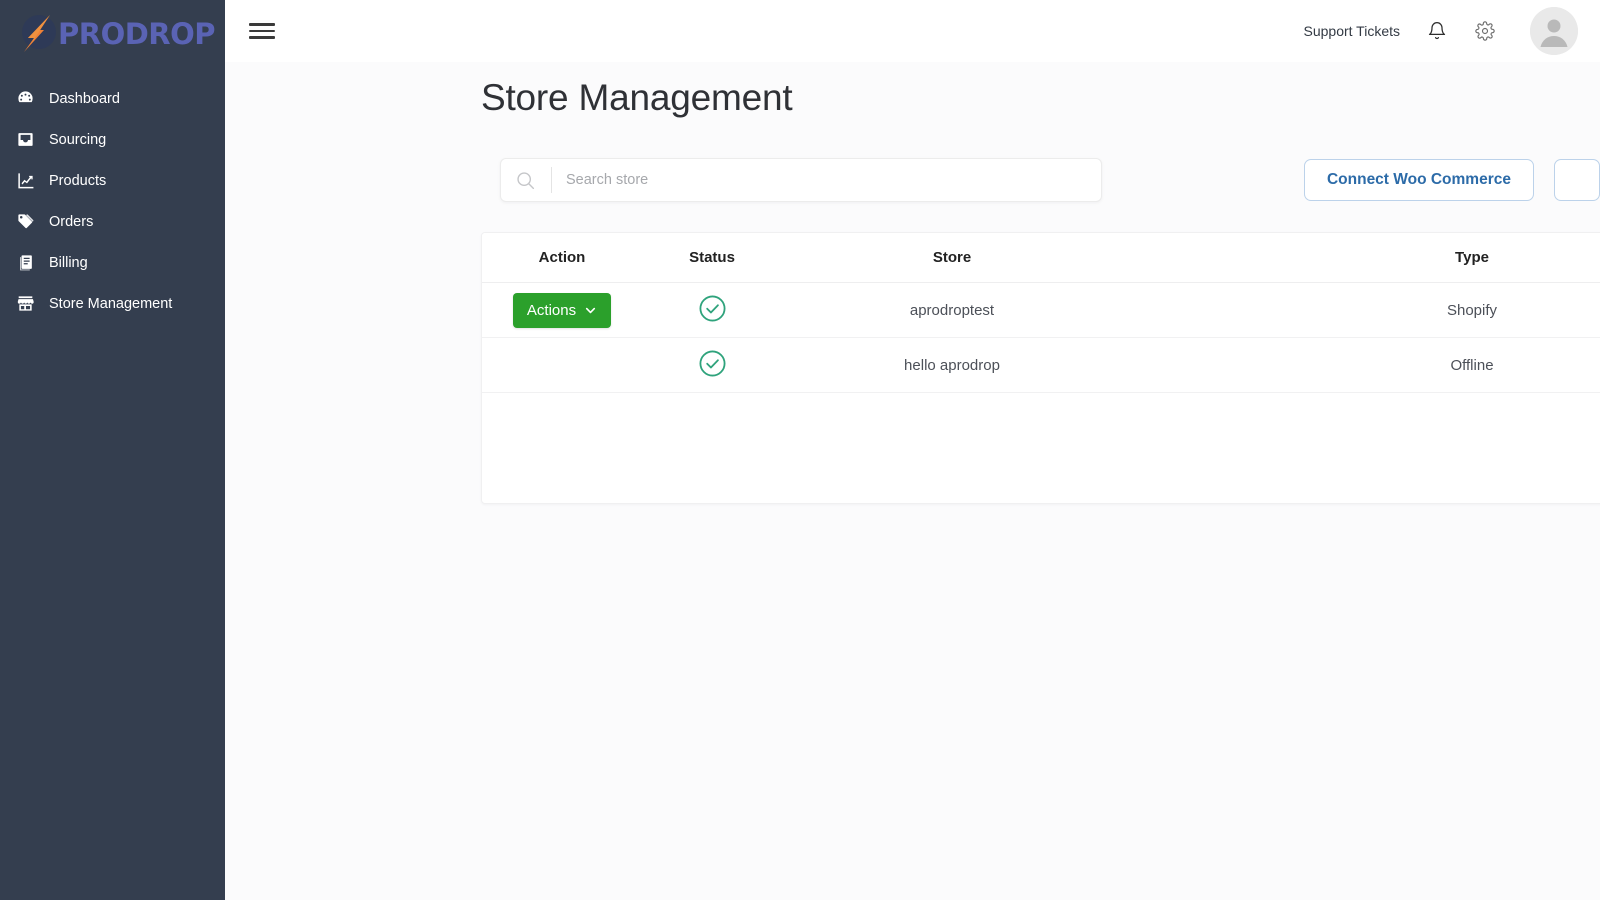 This screenshot has height=900, width=1600. Describe the element at coordinates (526, 180) in the screenshot. I see `search-icon` at that location.